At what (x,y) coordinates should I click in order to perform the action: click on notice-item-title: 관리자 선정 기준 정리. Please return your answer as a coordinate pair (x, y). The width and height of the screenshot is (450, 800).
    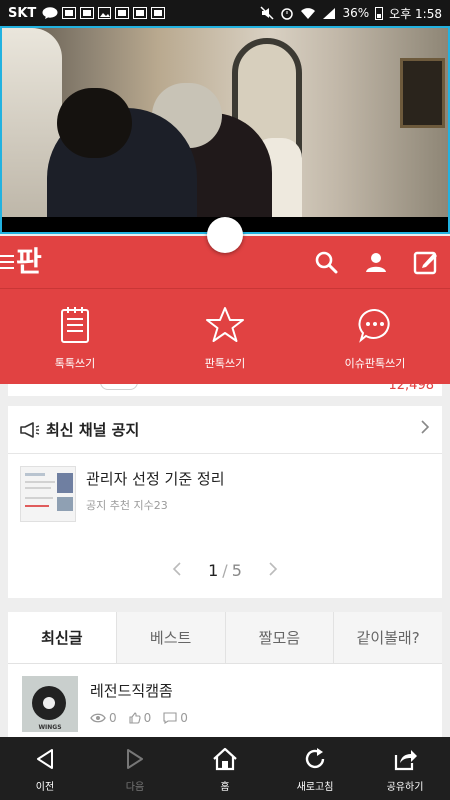
    Looking at the image, I should click on (155, 479).